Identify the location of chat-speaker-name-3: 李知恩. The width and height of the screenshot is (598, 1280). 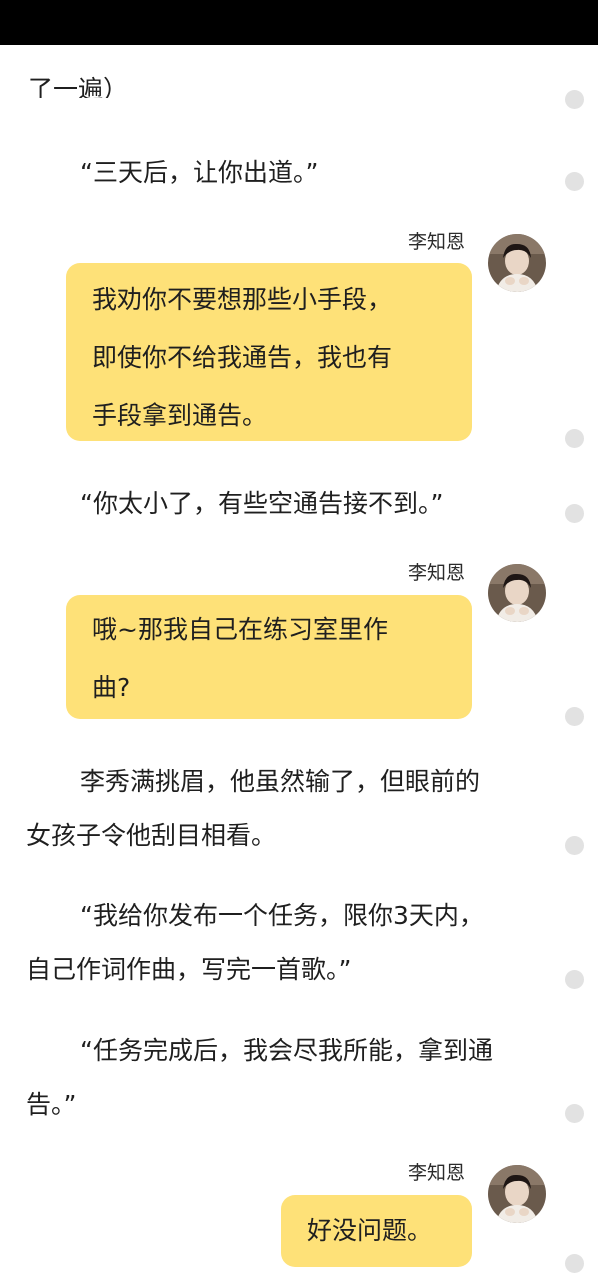
(437, 1173).